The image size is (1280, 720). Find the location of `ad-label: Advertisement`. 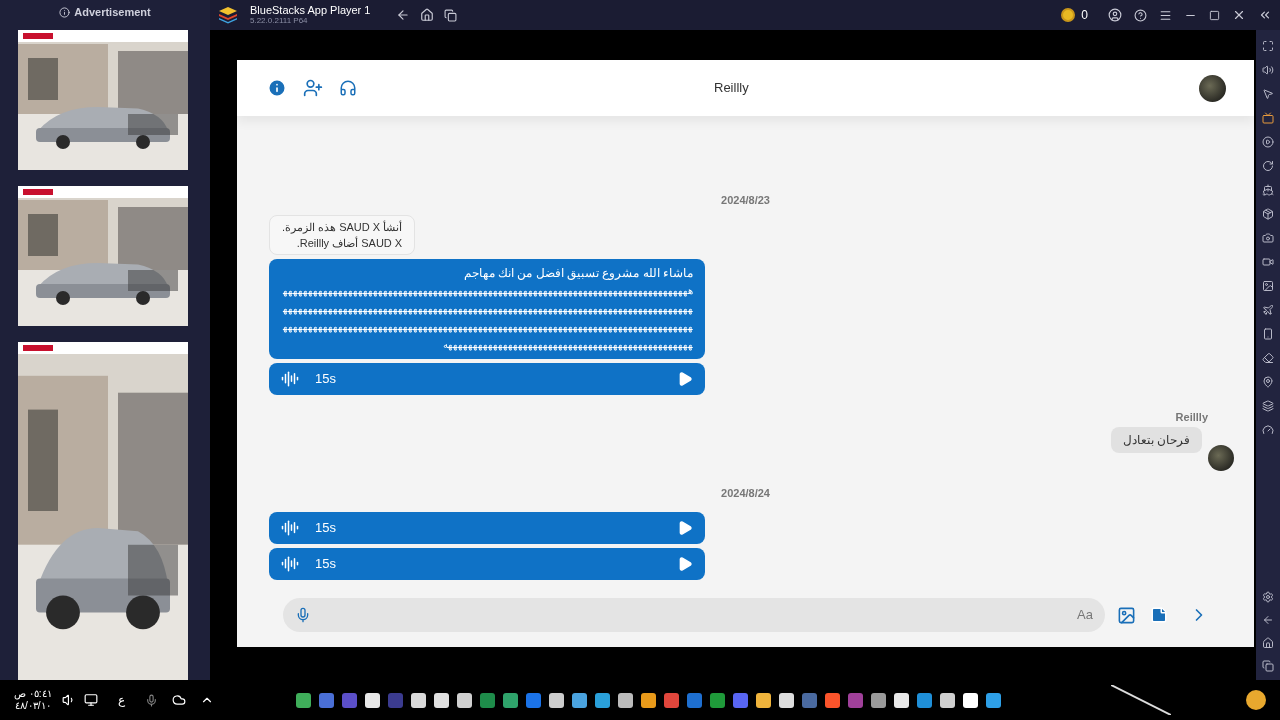

ad-label: Advertisement is located at coordinates (112, 13).